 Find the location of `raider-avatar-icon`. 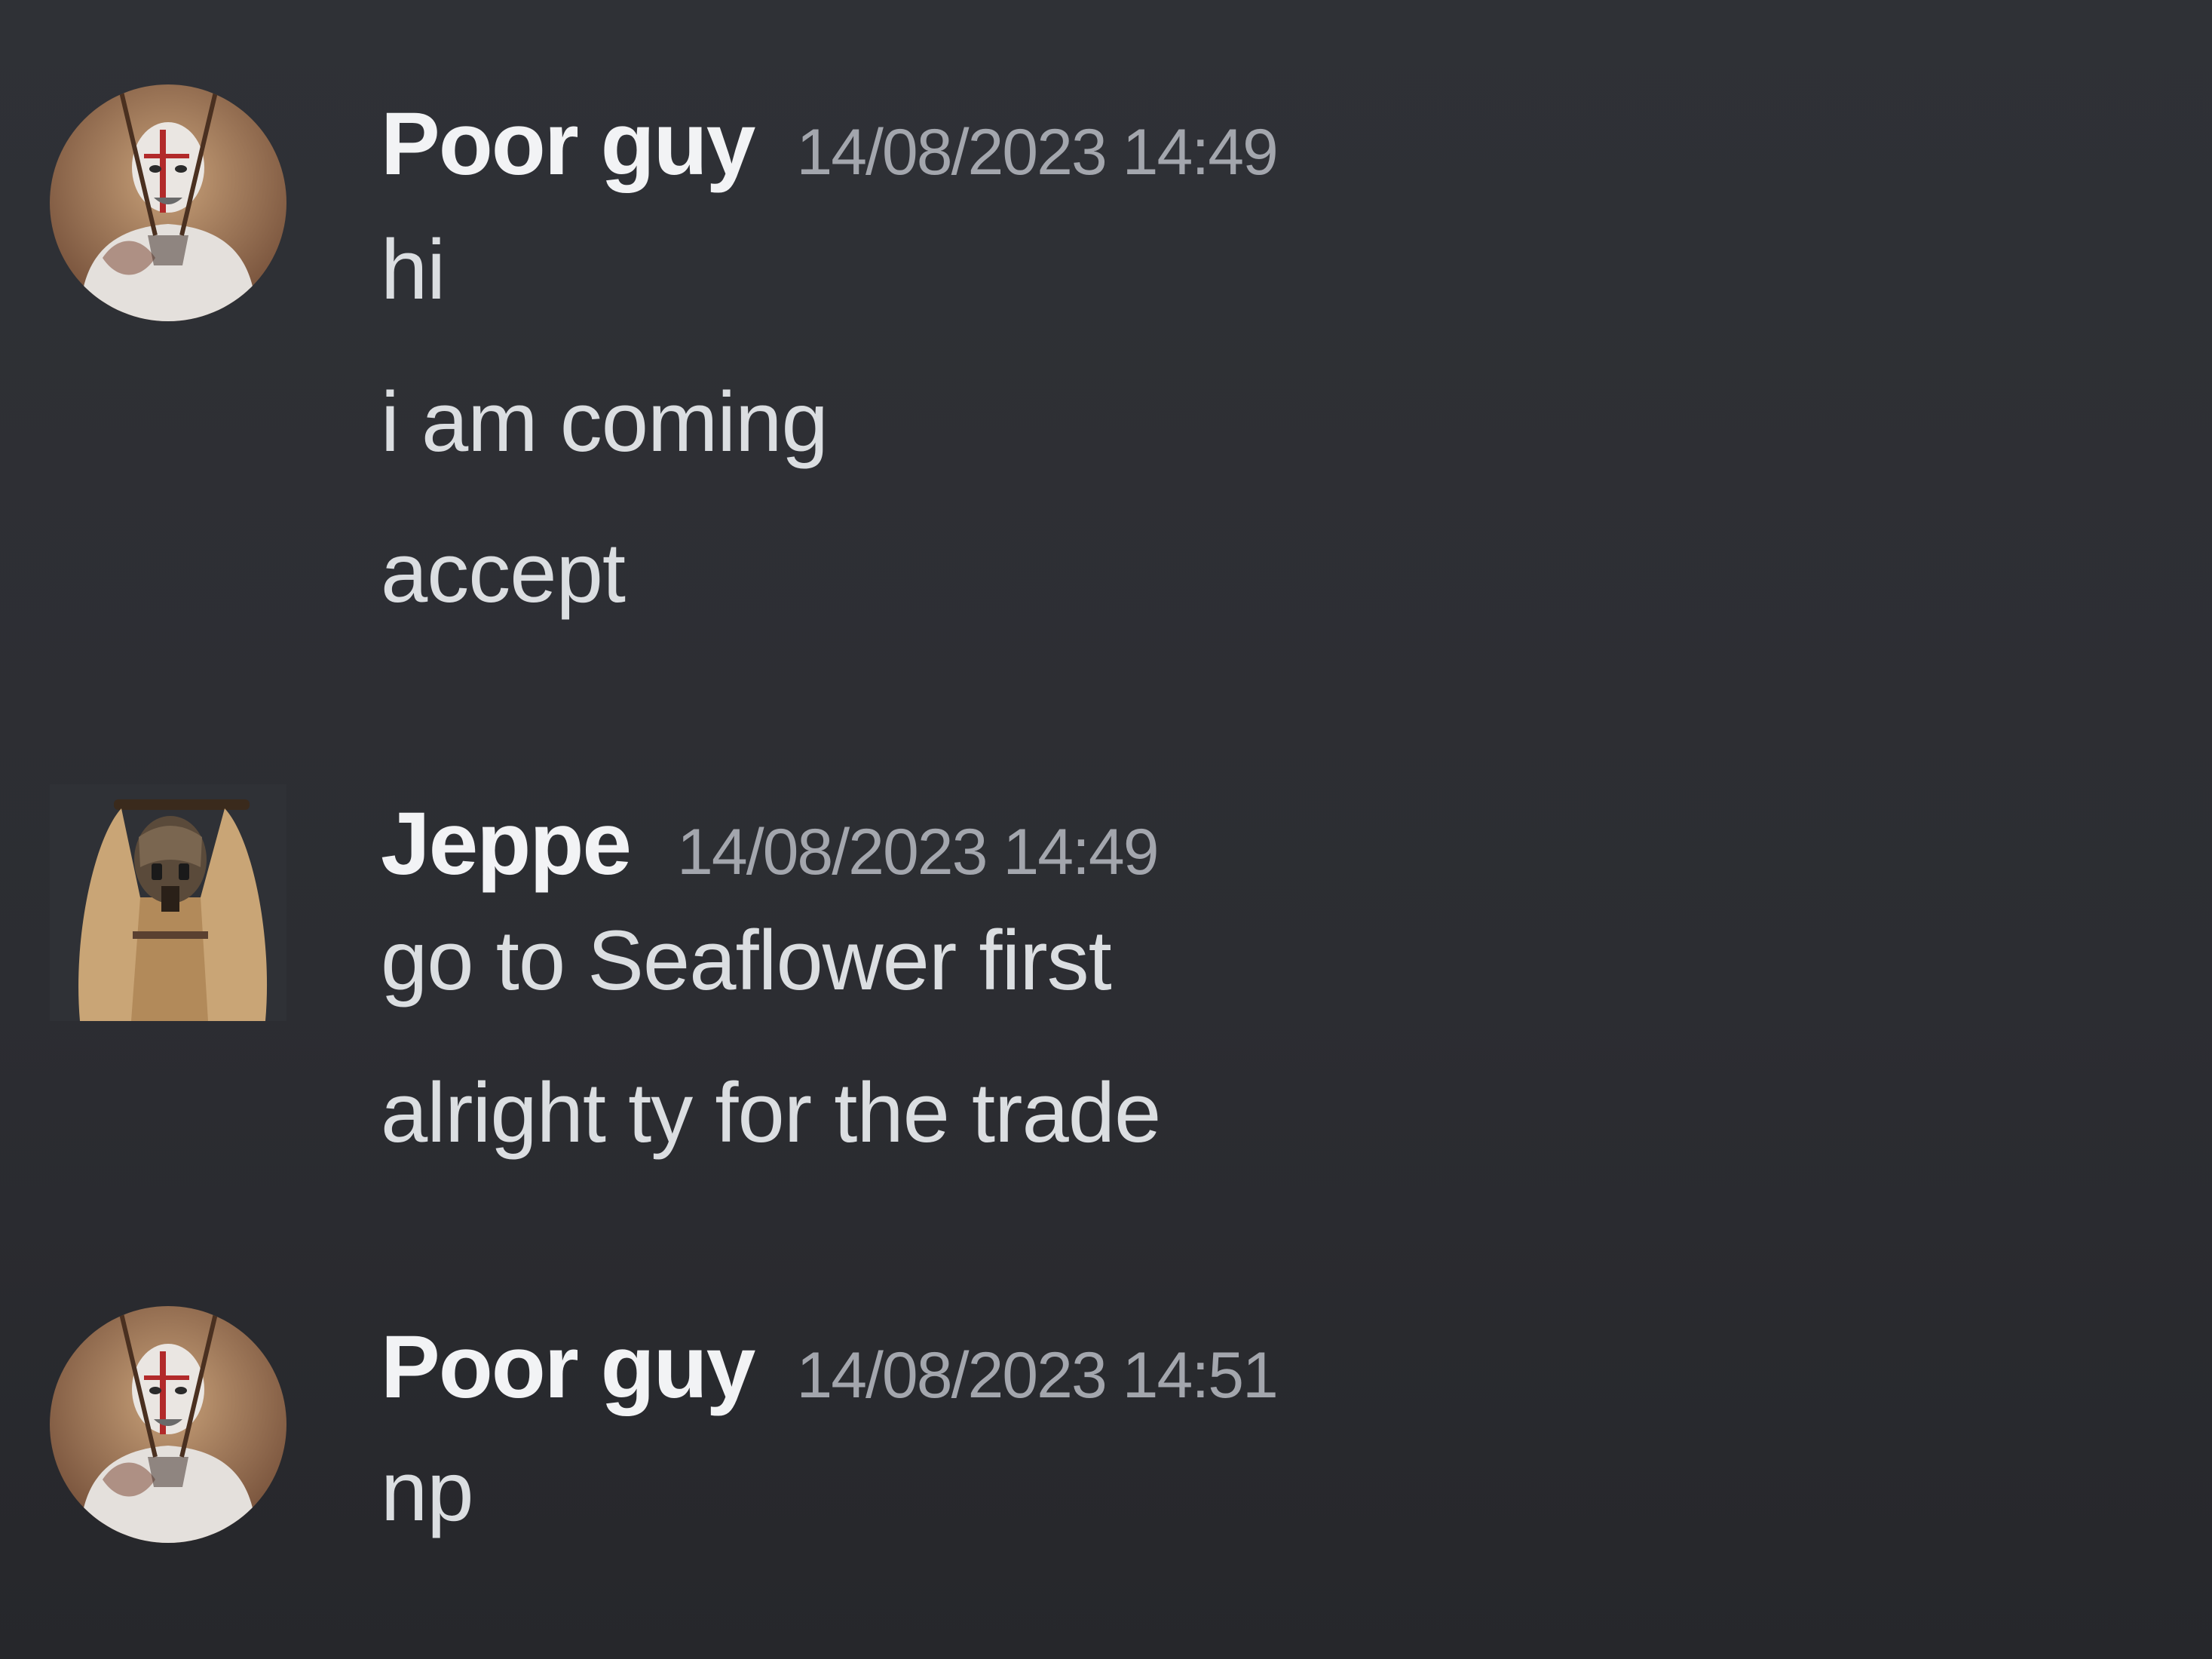

raider-avatar-icon is located at coordinates (168, 902).